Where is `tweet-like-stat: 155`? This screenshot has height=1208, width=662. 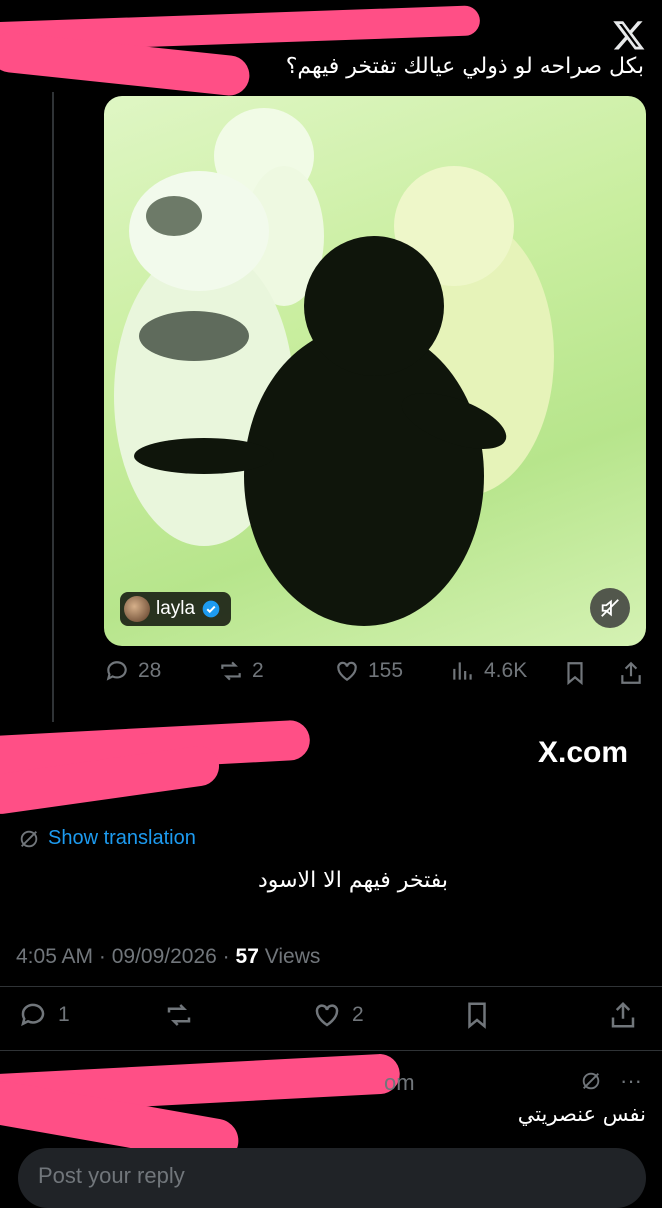
tweet-like-stat: 155 is located at coordinates (368, 671).